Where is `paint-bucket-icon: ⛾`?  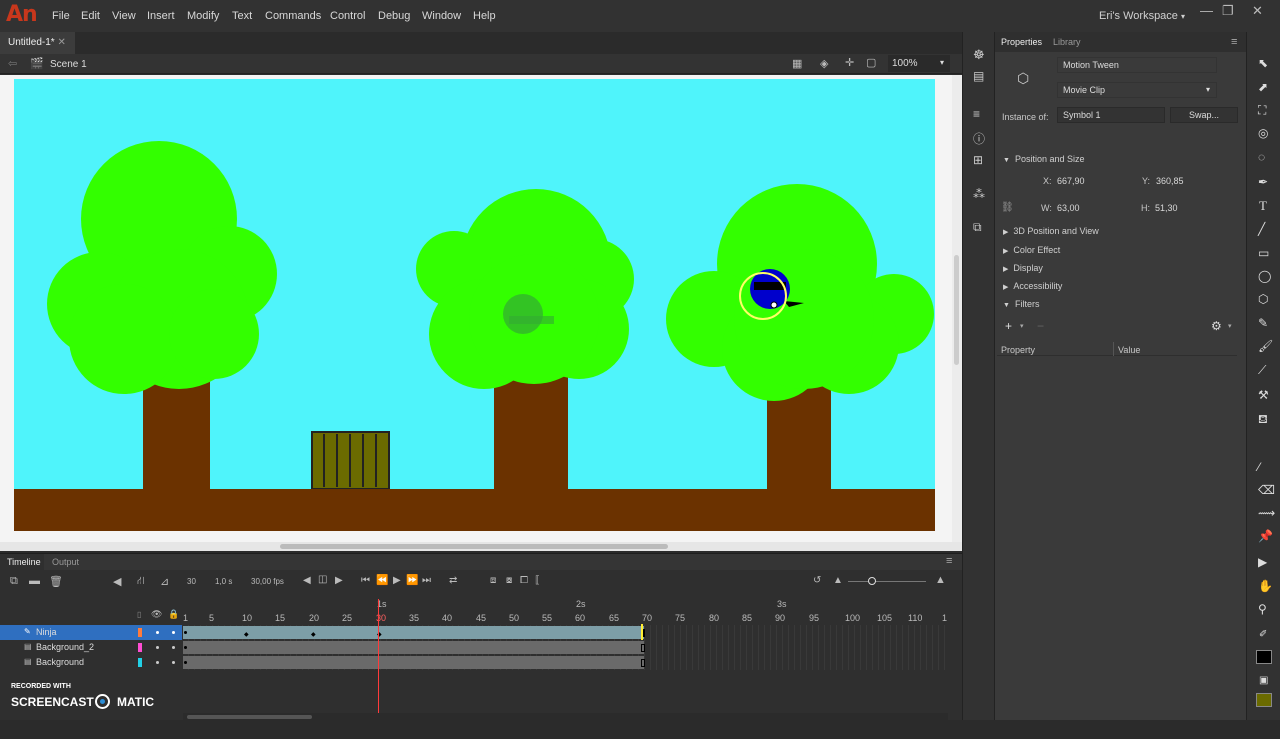 paint-bucket-icon: ⛾ is located at coordinates (1263, 420).